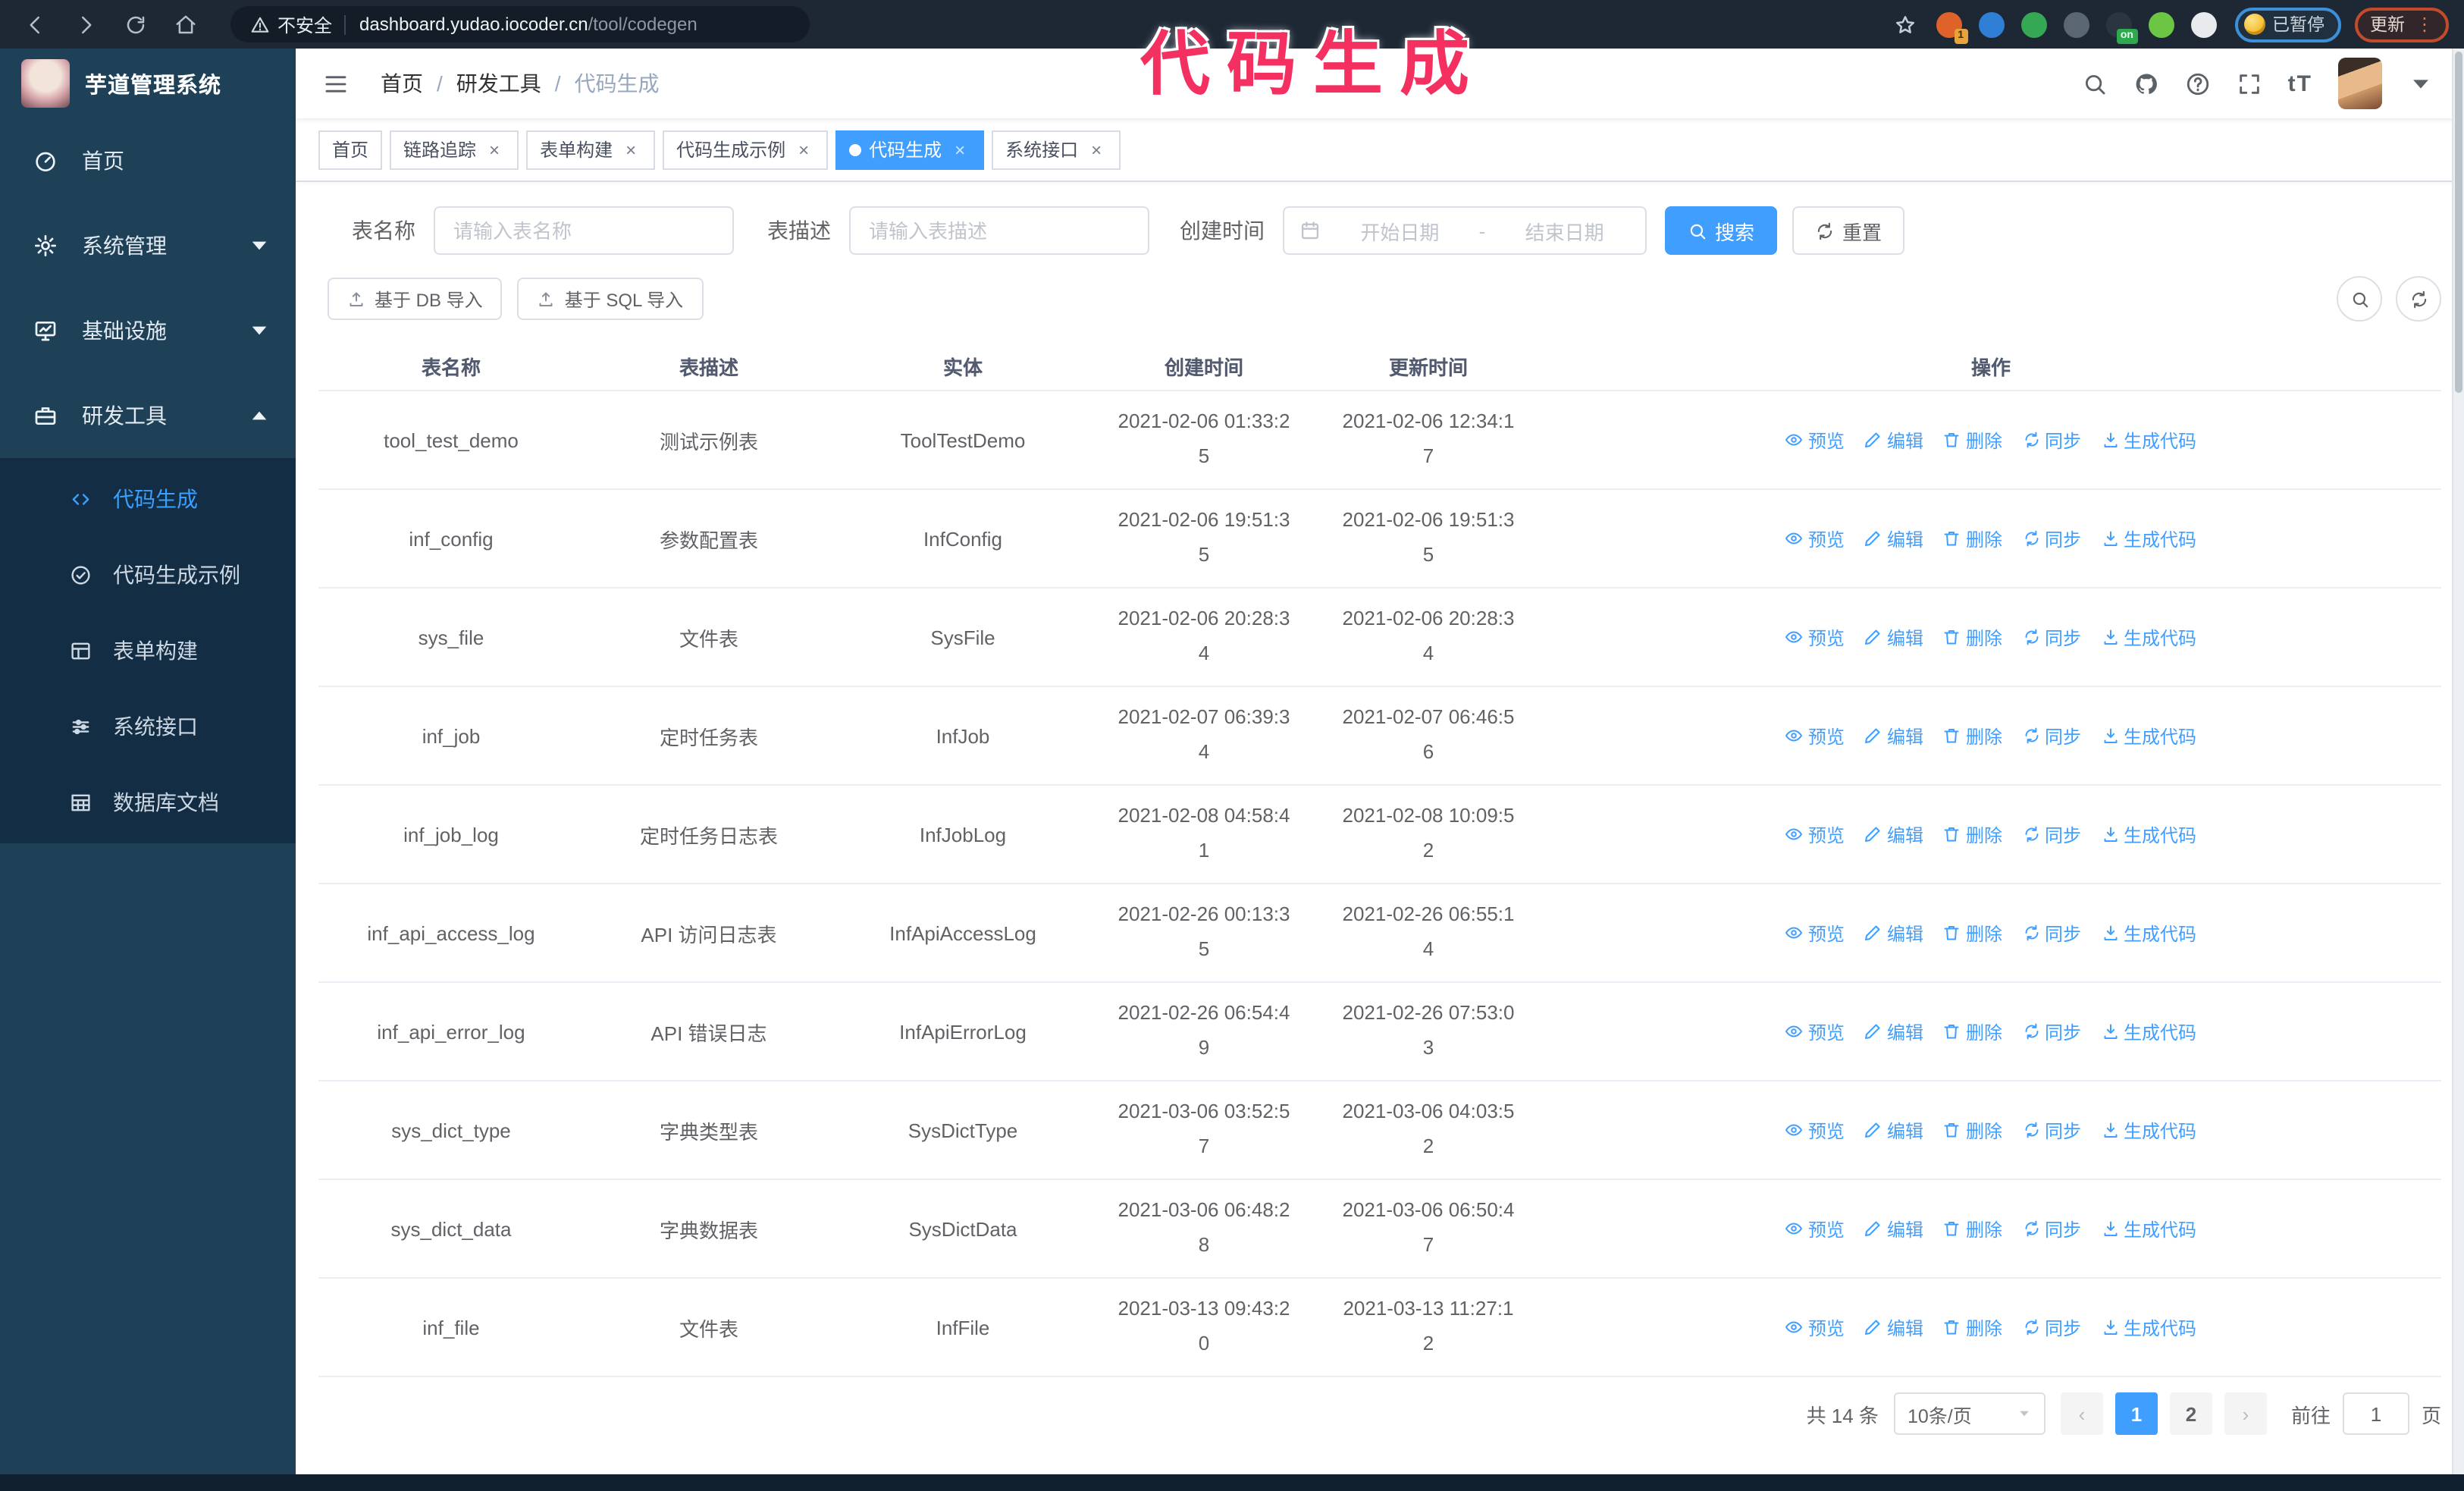 The image size is (2464, 1491). Describe the element at coordinates (148, 651) in the screenshot. I see `sidebar-item-表单构建: 表单构建` at that location.